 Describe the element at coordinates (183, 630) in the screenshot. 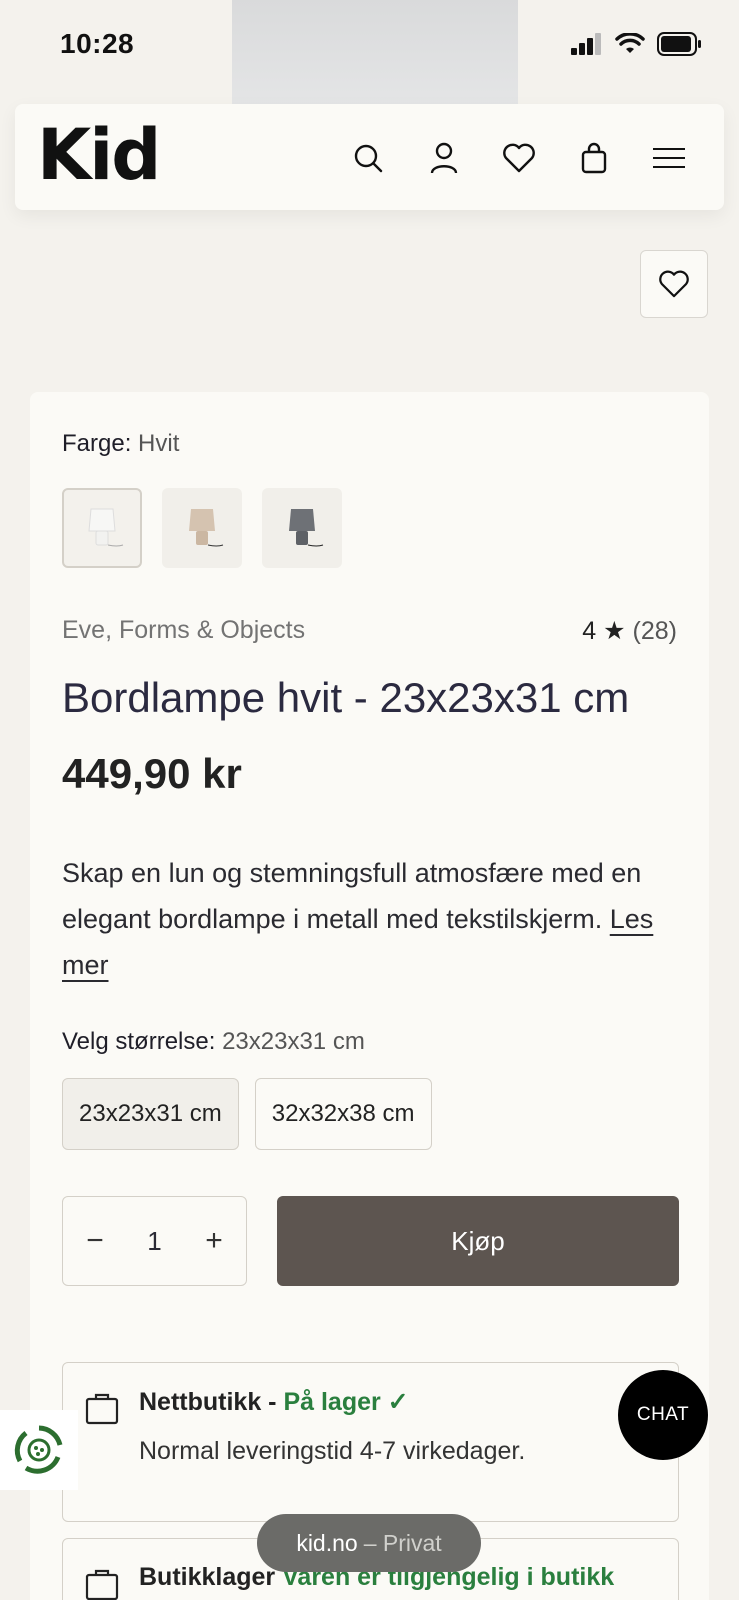

I see `product-brand: Eve, Forms & Objects` at that location.